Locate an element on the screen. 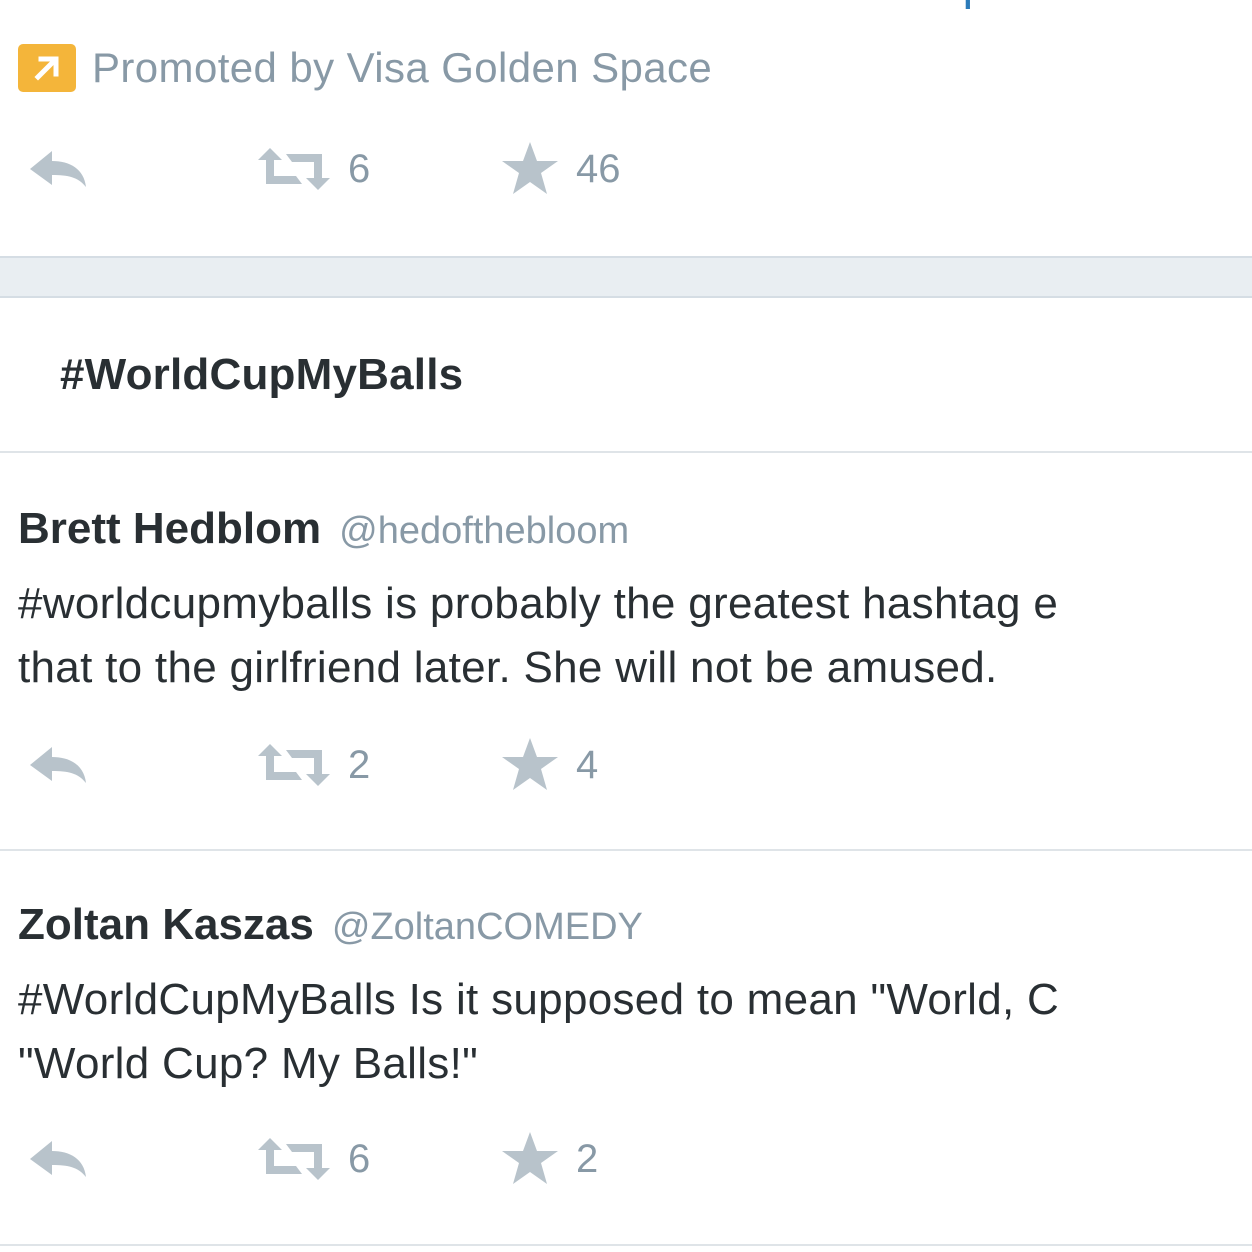 The width and height of the screenshot is (1252, 1252). retweet-button: 2 is located at coordinates (313, 765).